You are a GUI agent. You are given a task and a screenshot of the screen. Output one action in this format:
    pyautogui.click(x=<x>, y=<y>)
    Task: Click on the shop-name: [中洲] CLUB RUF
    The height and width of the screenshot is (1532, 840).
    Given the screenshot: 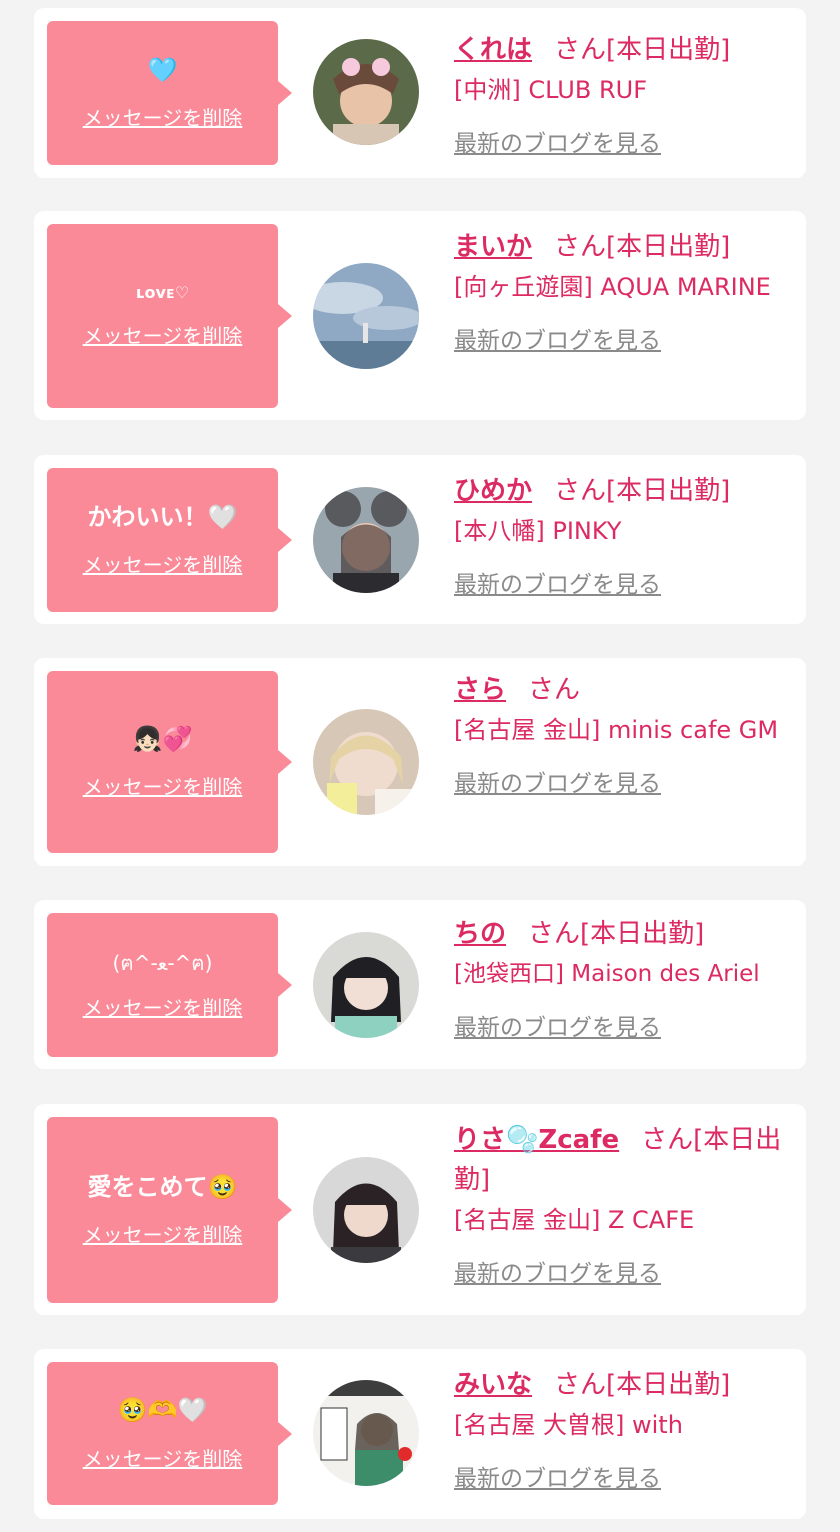 What is the action you would take?
    pyautogui.click(x=550, y=90)
    